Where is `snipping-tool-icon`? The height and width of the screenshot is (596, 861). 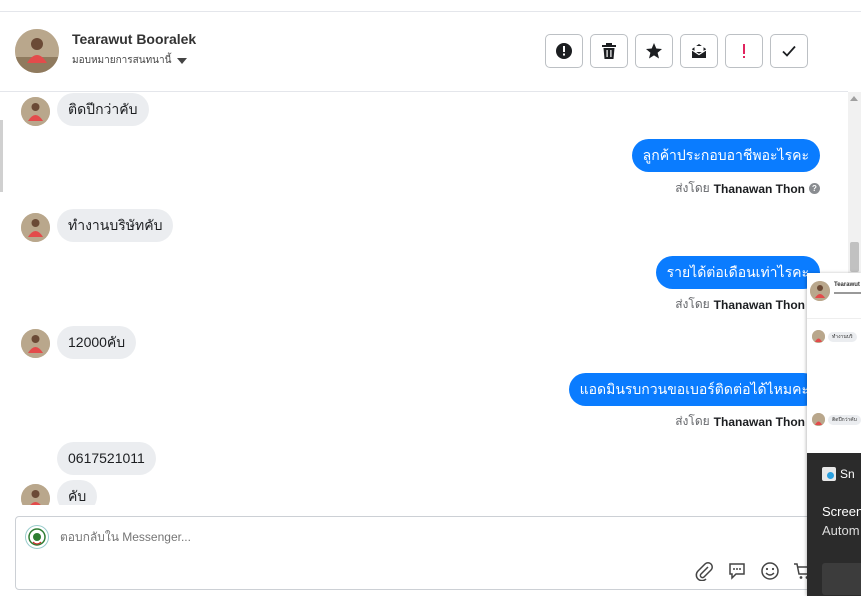 snipping-tool-icon is located at coordinates (829, 474).